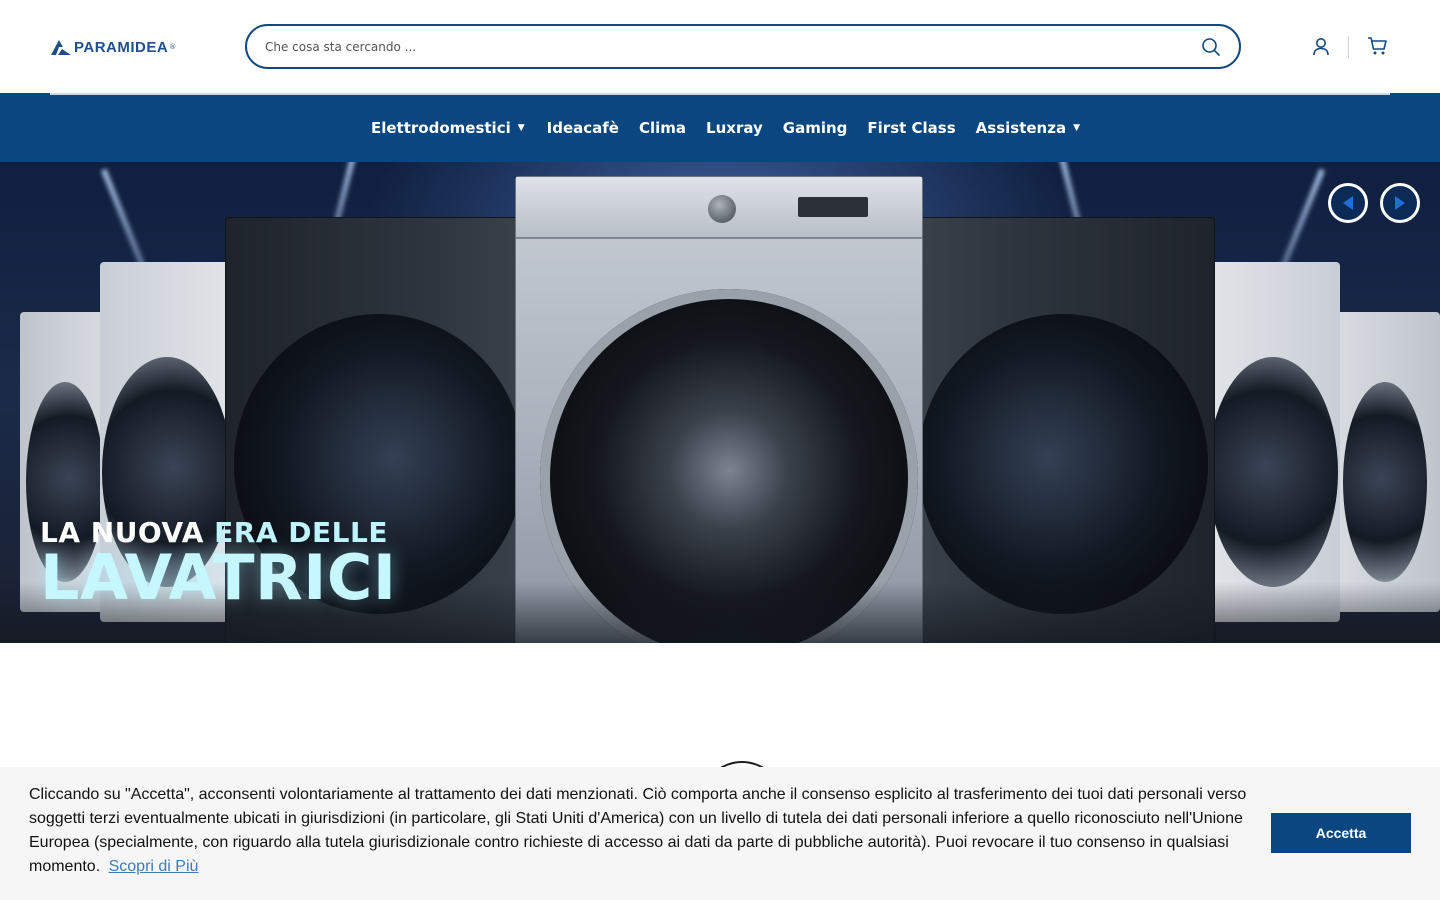 This screenshot has width=1440, height=900. What do you see at coordinates (61, 47) in the screenshot?
I see `logo-mark-icon` at bounding box center [61, 47].